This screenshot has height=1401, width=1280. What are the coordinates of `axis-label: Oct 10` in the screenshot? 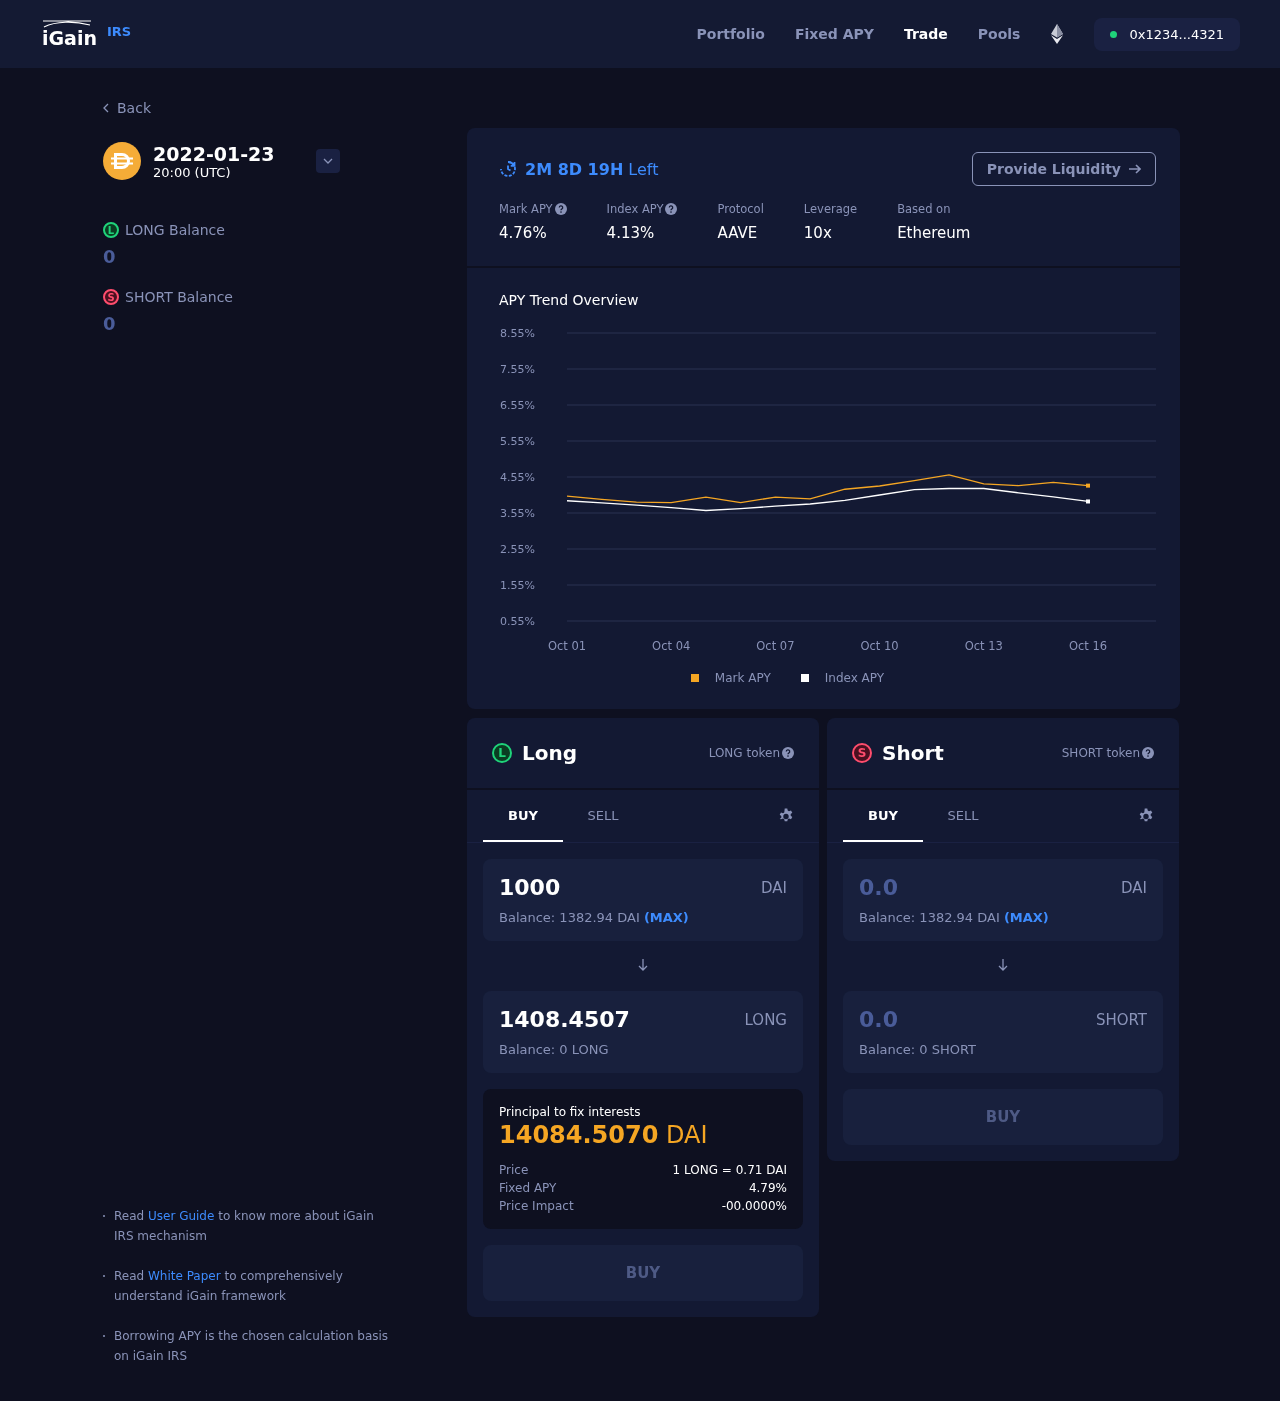 It's located at (879, 646).